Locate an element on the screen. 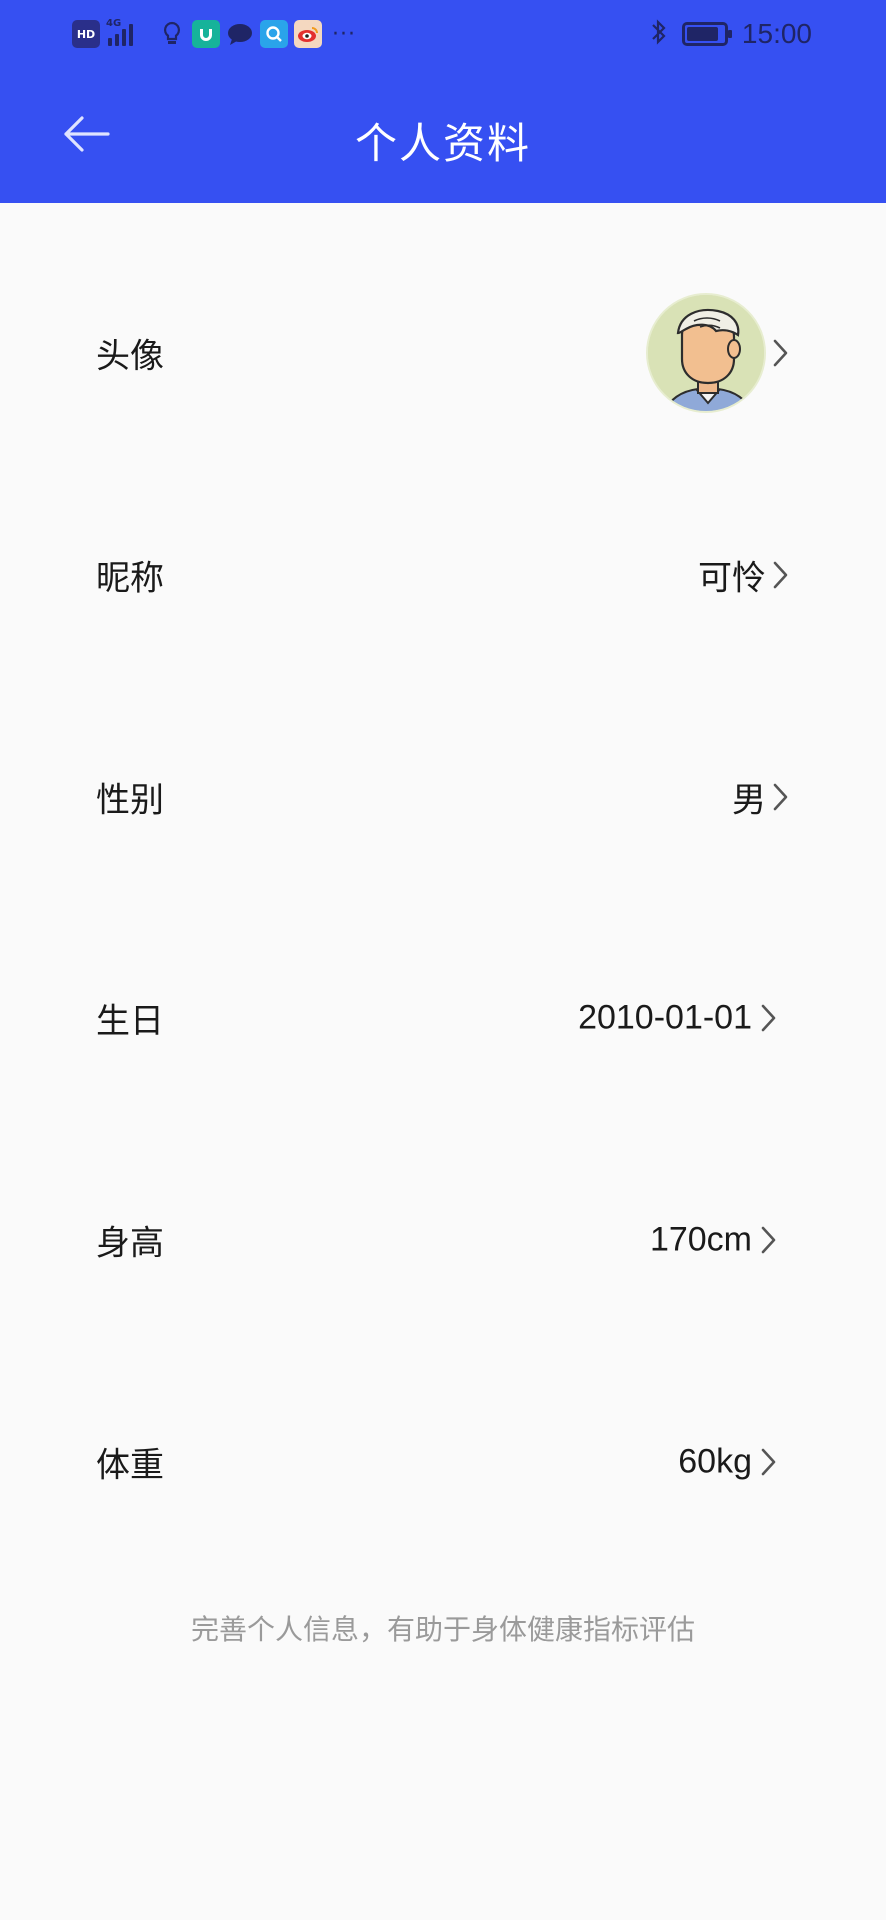 The width and height of the screenshot is (886, 1920). status-icons-right: 15:00 is located at coordinates (731, 34).